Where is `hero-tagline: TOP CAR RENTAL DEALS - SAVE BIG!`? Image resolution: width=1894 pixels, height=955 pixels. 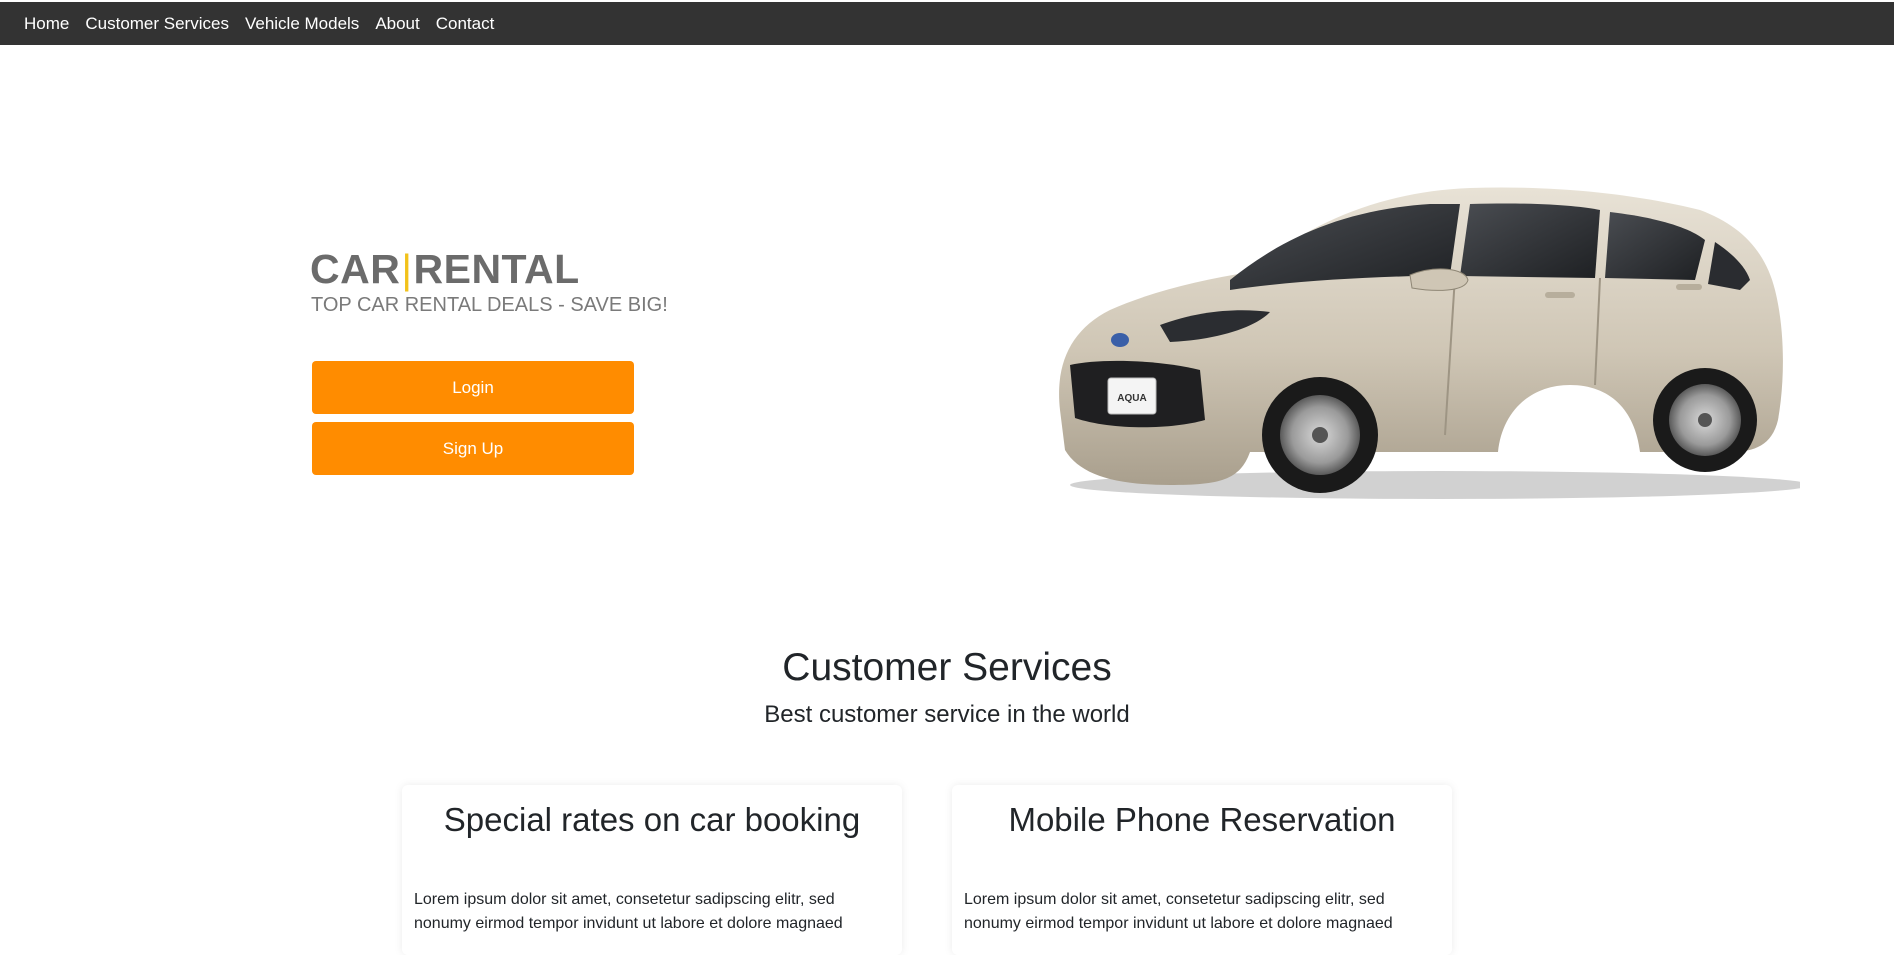 hero-tagline: TOP CAR RENTAL DEALS - SAVE BIG! is located at coordinates (489, 305).